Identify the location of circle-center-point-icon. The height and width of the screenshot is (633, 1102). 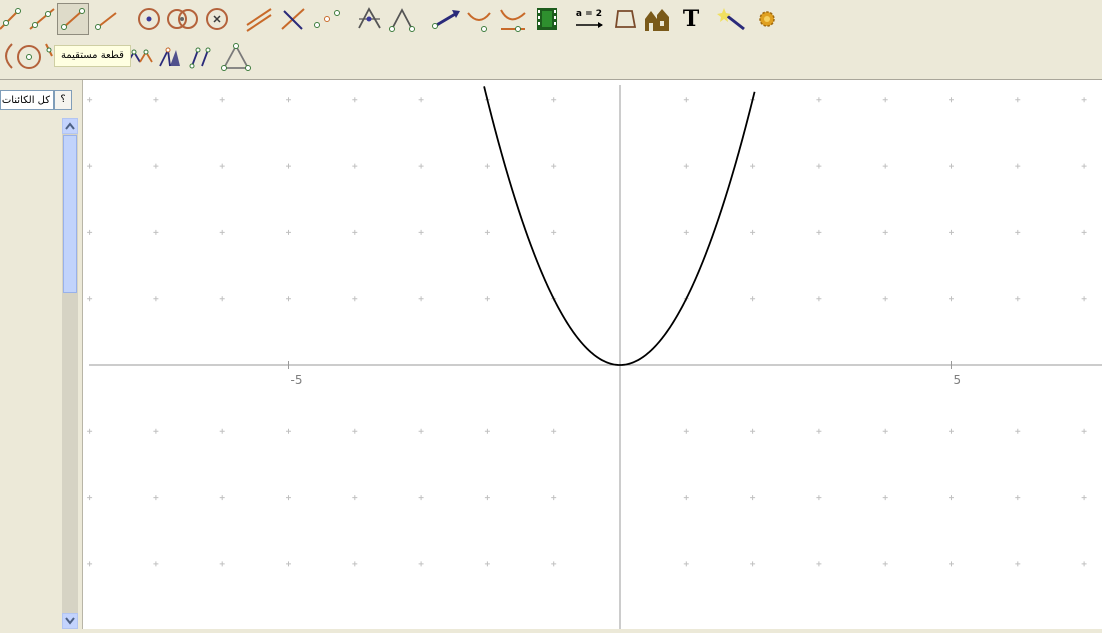
(149, 19).